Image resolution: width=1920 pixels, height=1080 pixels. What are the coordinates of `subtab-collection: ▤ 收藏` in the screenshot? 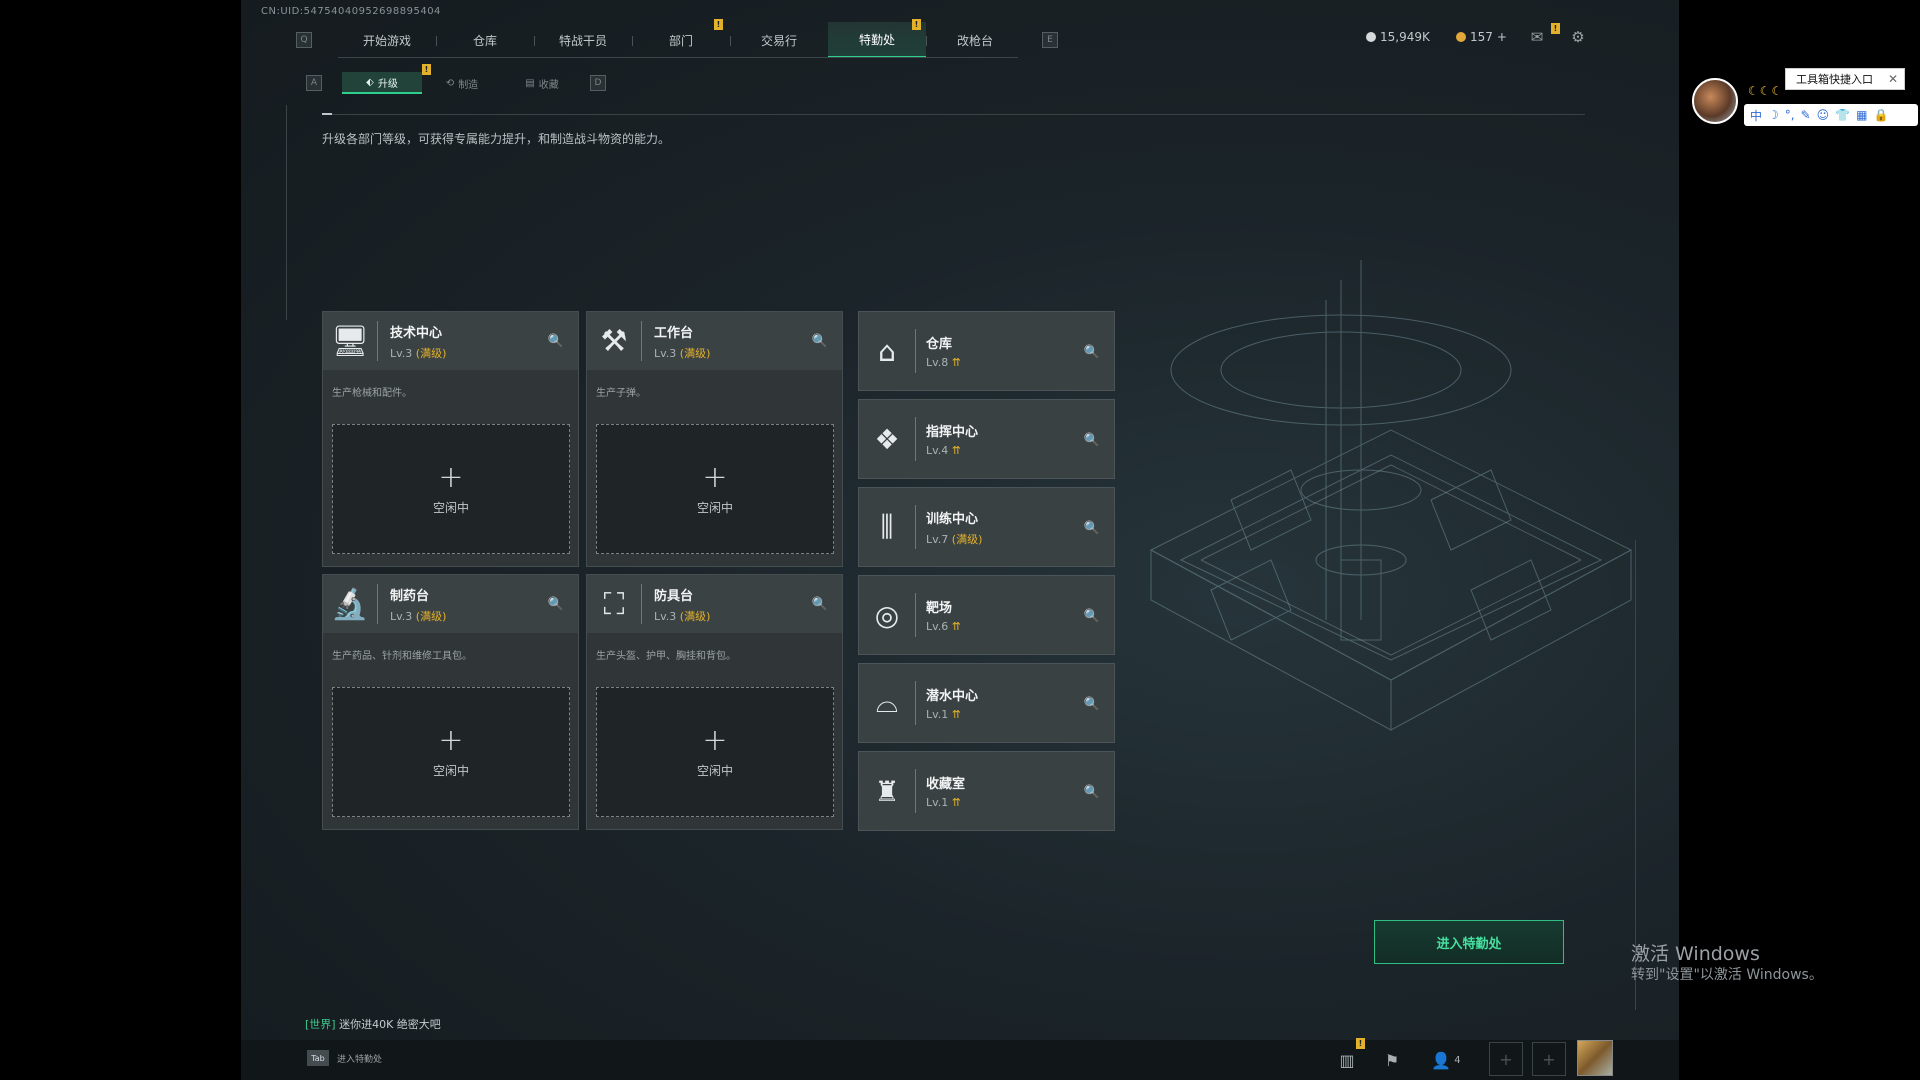 It's located at (542, 83).